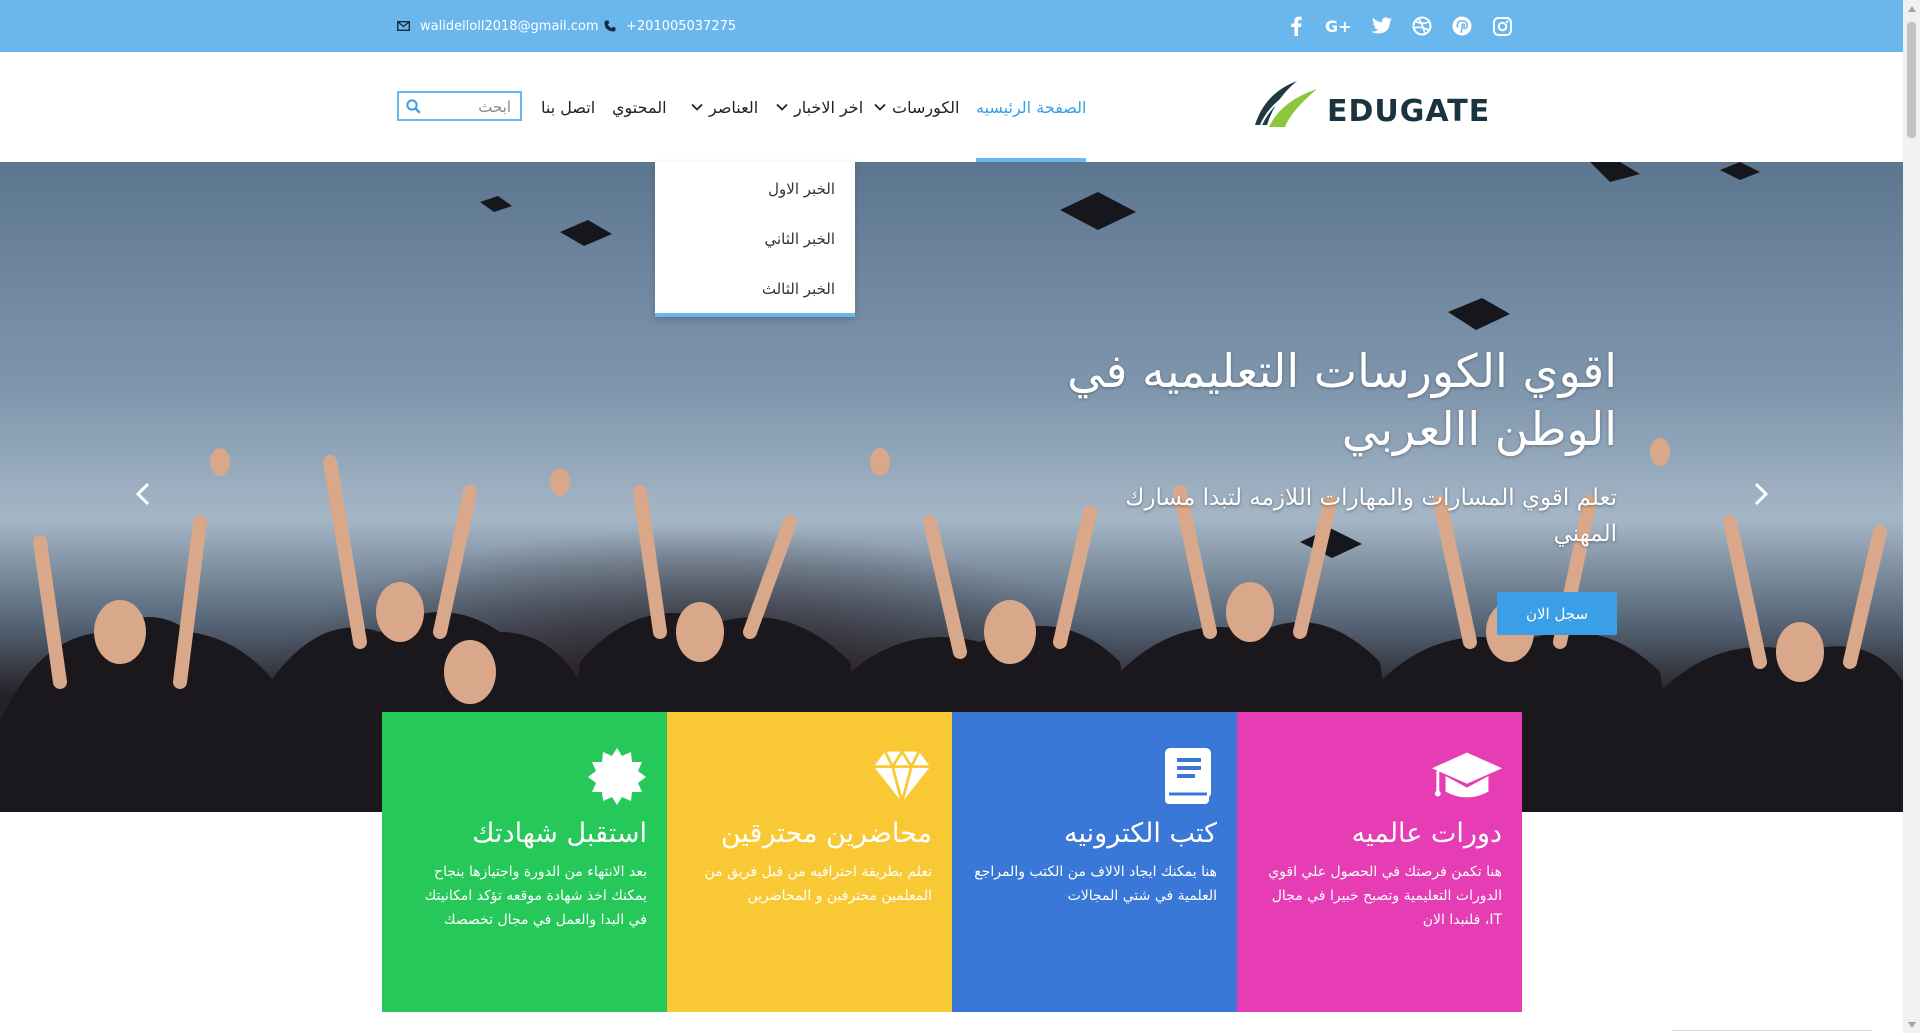 The height and width of the screenshot is (1033, 1920). Describe the element at coordinates (610, 26) in the screenshot. I see `phone-icon` at that location.